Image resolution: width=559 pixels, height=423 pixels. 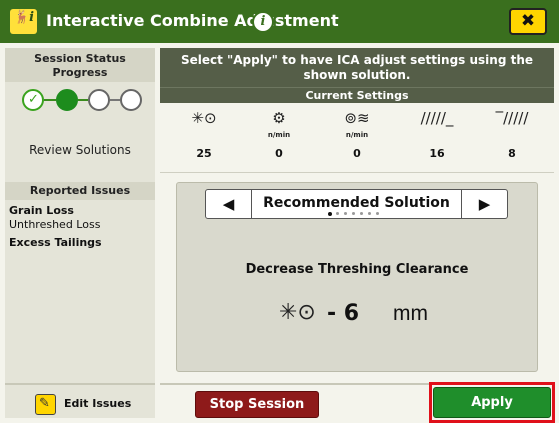 What do you see at coordinates (80, 58) in the screenshot?
I see `session-status-label: Session Status` at bounding box center [80, 58].